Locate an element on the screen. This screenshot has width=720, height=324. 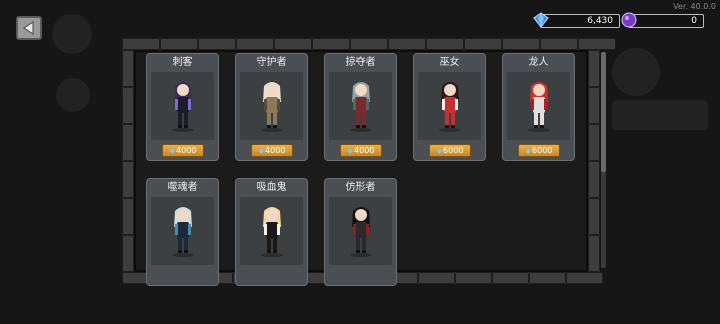
character-card: 刺客 ◆ 4000 is located at coordinates (182, 107).